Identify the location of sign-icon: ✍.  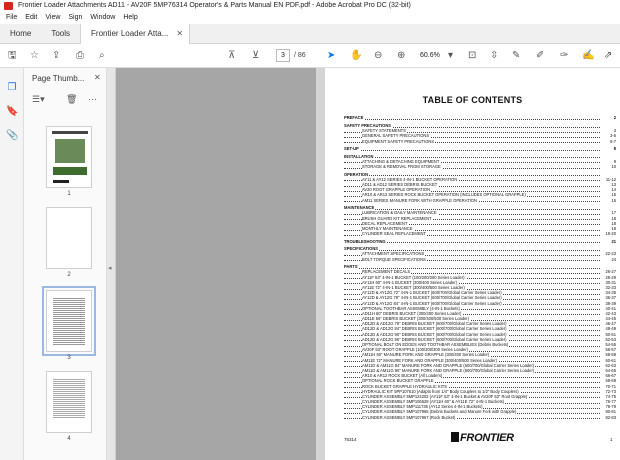
(588, 56).